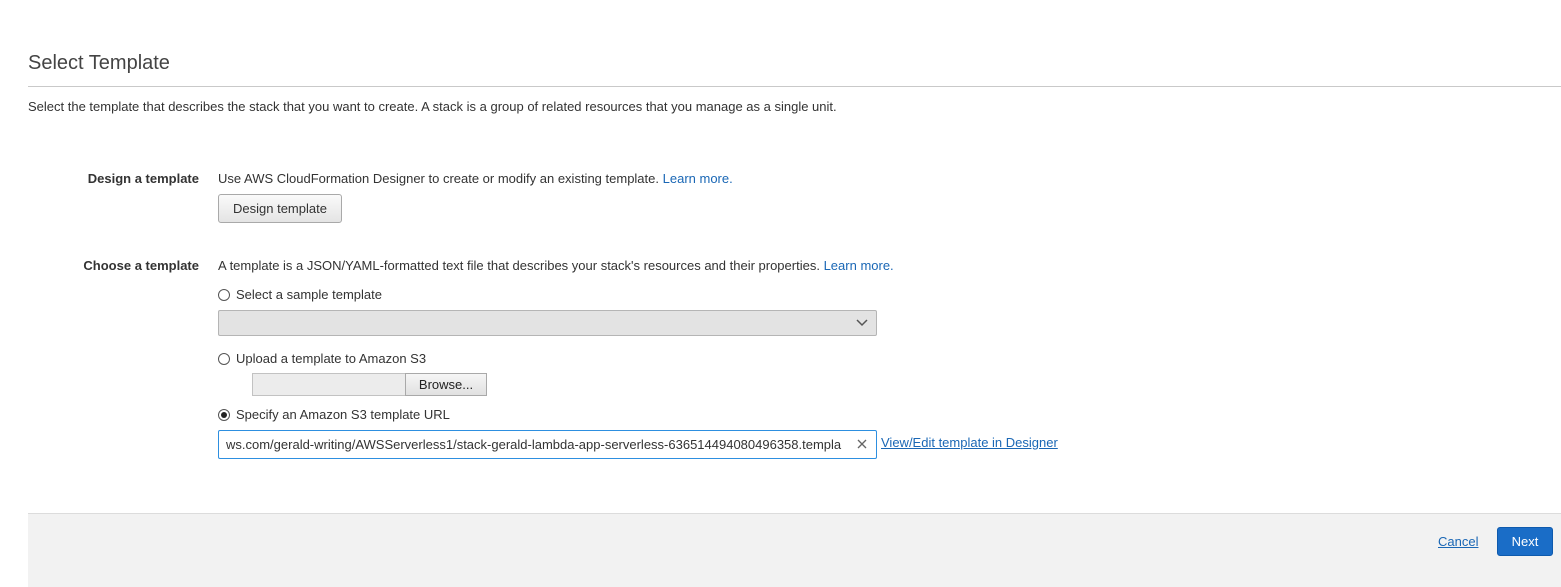 This screenshot has height=587, width=1561. I want to click on choose-template-label: Choose a template, so click(141, 265).